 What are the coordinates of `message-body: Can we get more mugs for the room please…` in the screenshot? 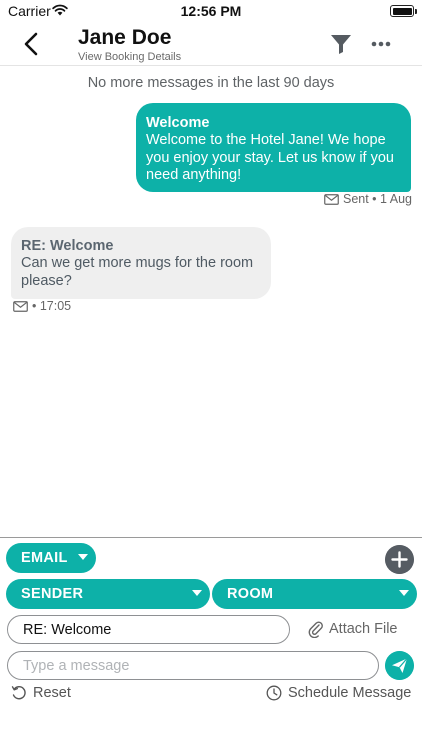 It's located at (137, 272).